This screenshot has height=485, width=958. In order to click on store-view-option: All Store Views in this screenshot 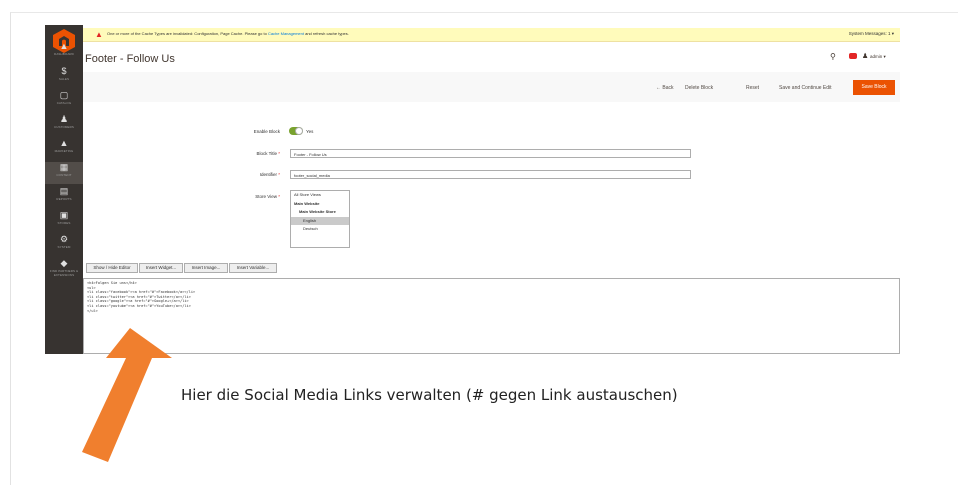, I will do `click(320, 195)`.